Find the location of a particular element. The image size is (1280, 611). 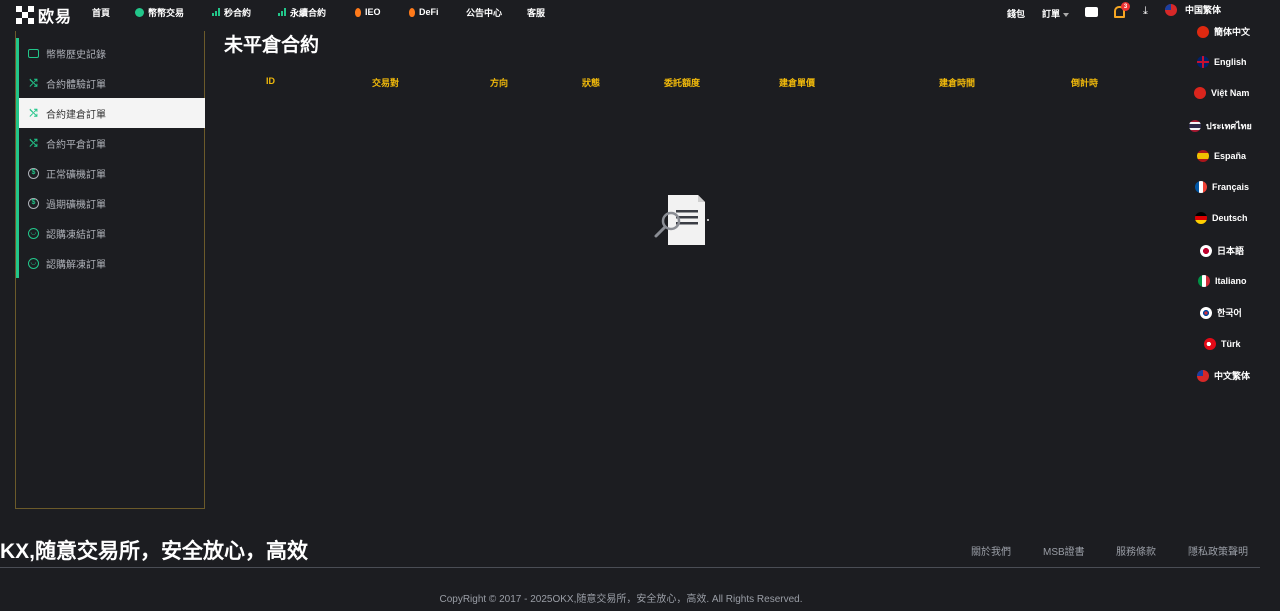

sidebar-item-label: 合約平倉訂單 is located at coordinates (76, 145).